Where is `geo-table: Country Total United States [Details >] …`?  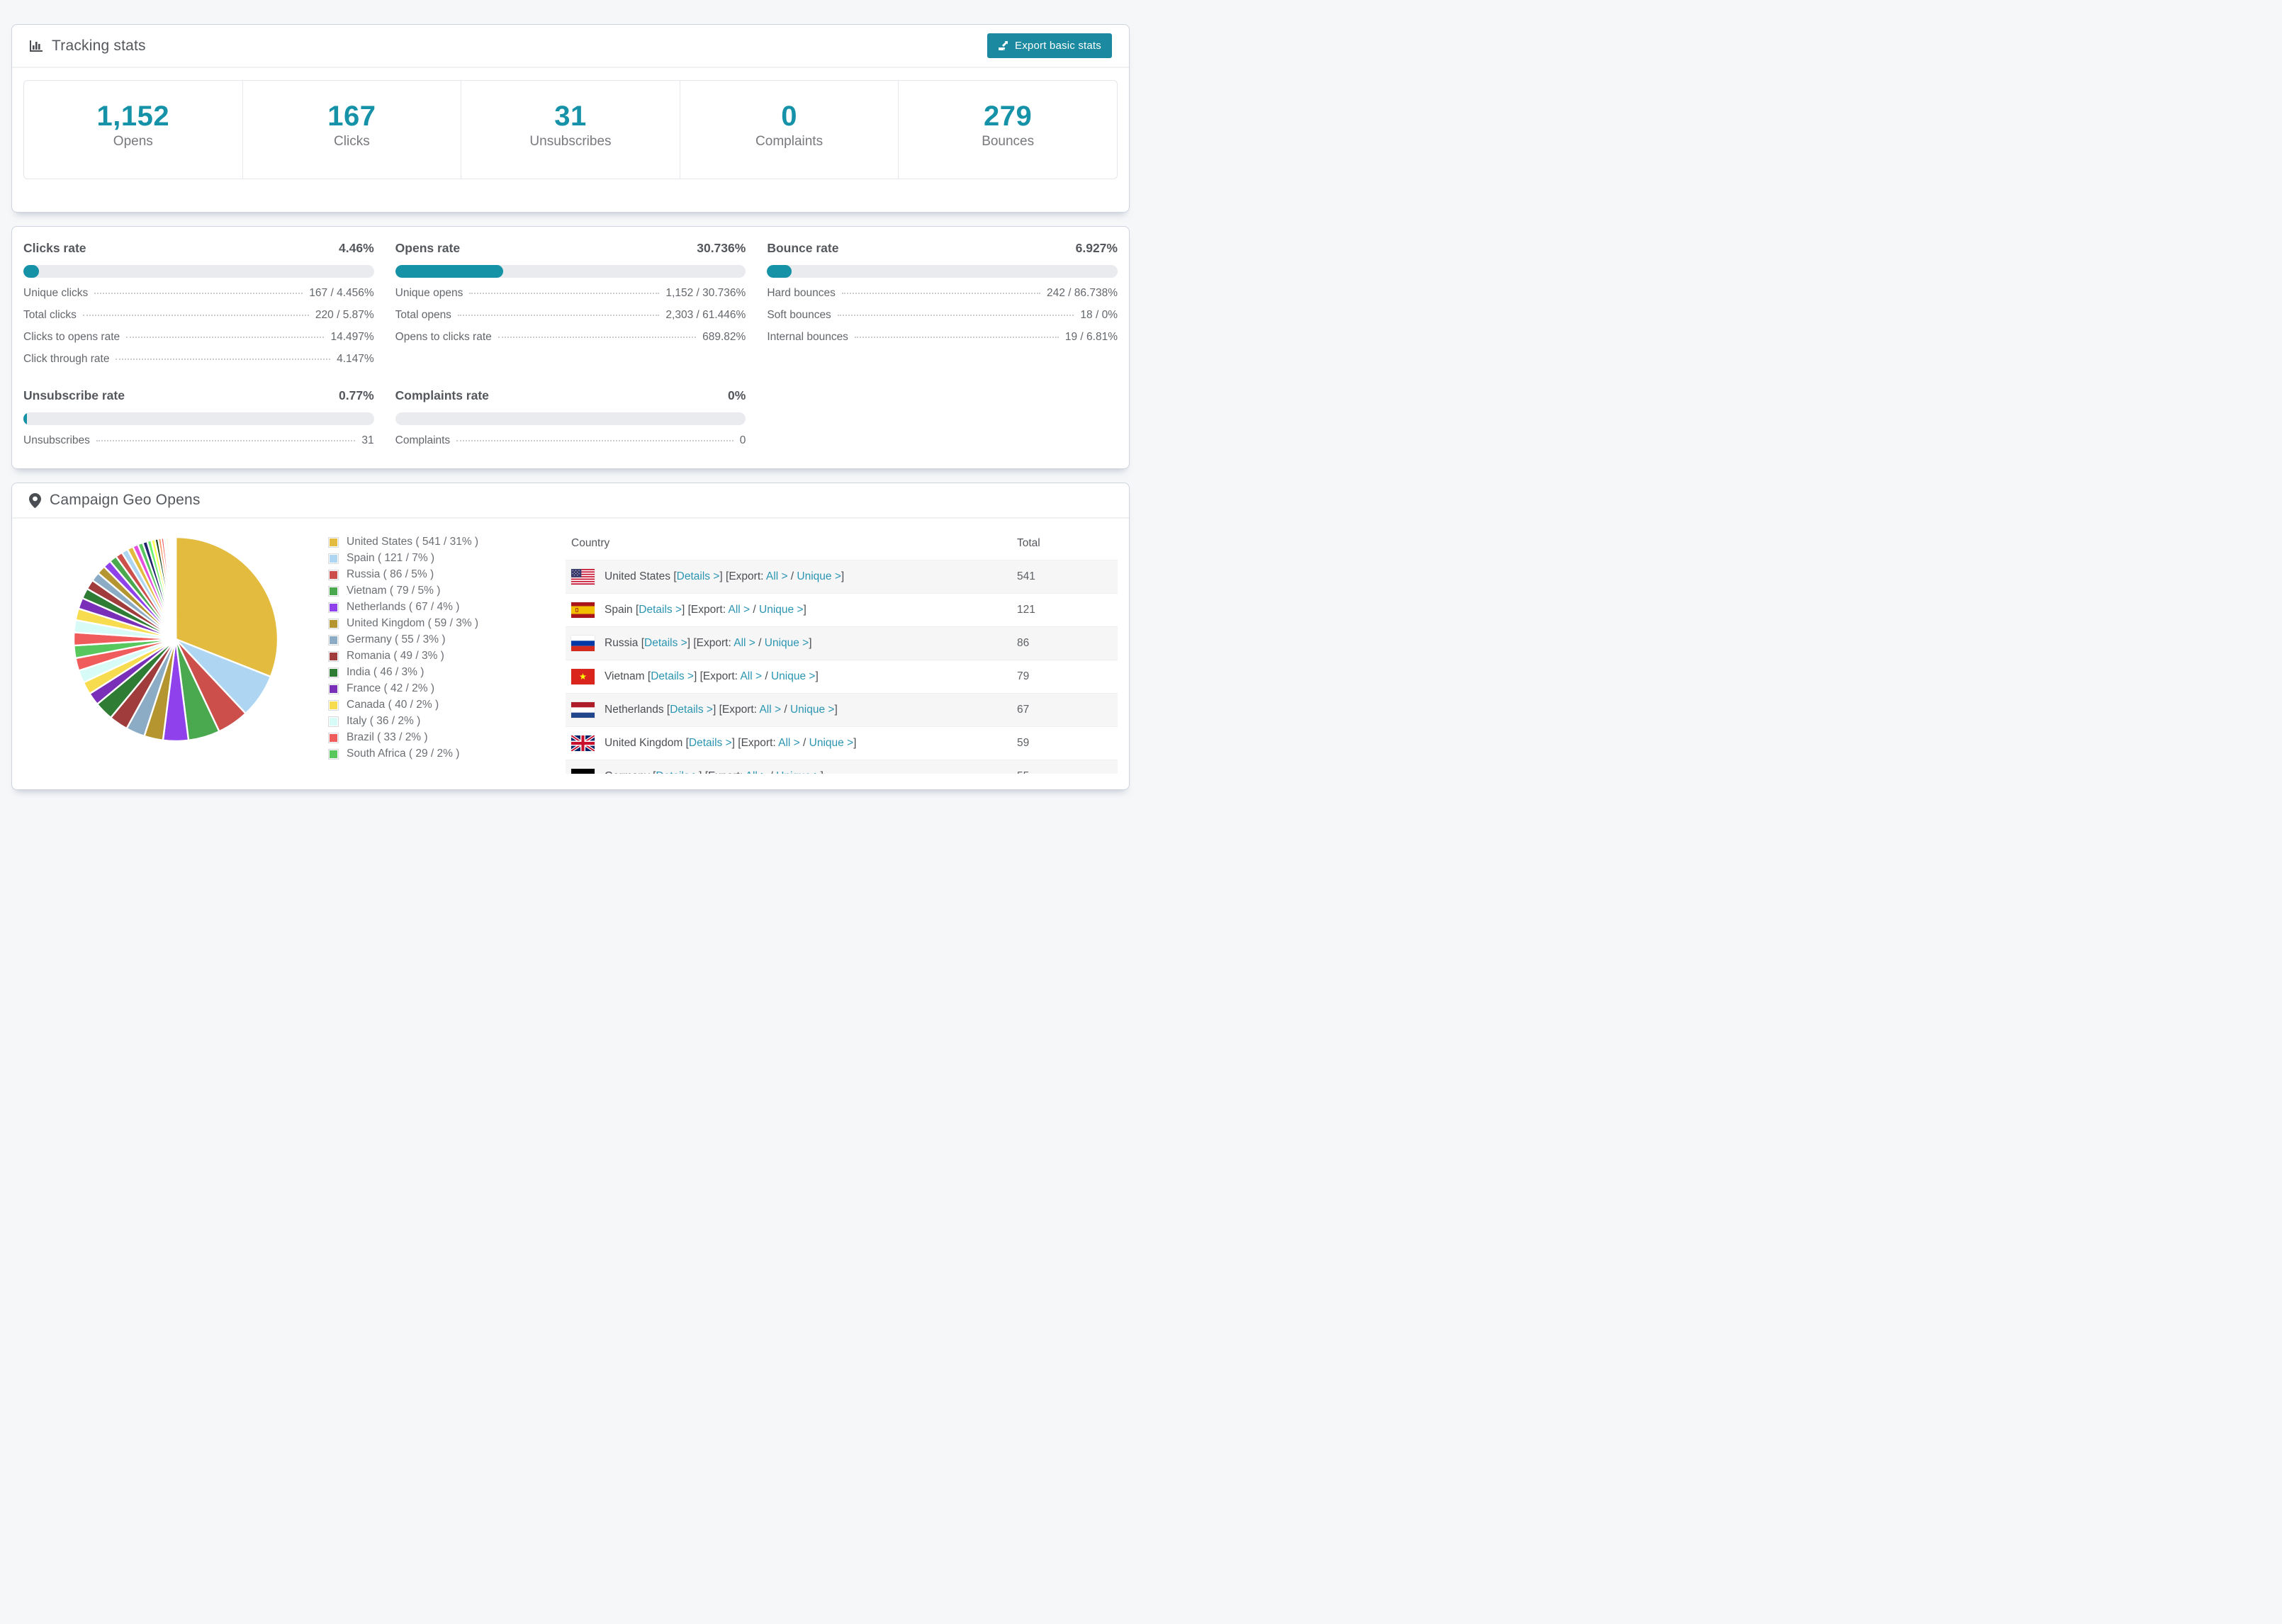
geo-table: Country Total United States [Details >] … is located at coordinates (842, 651).